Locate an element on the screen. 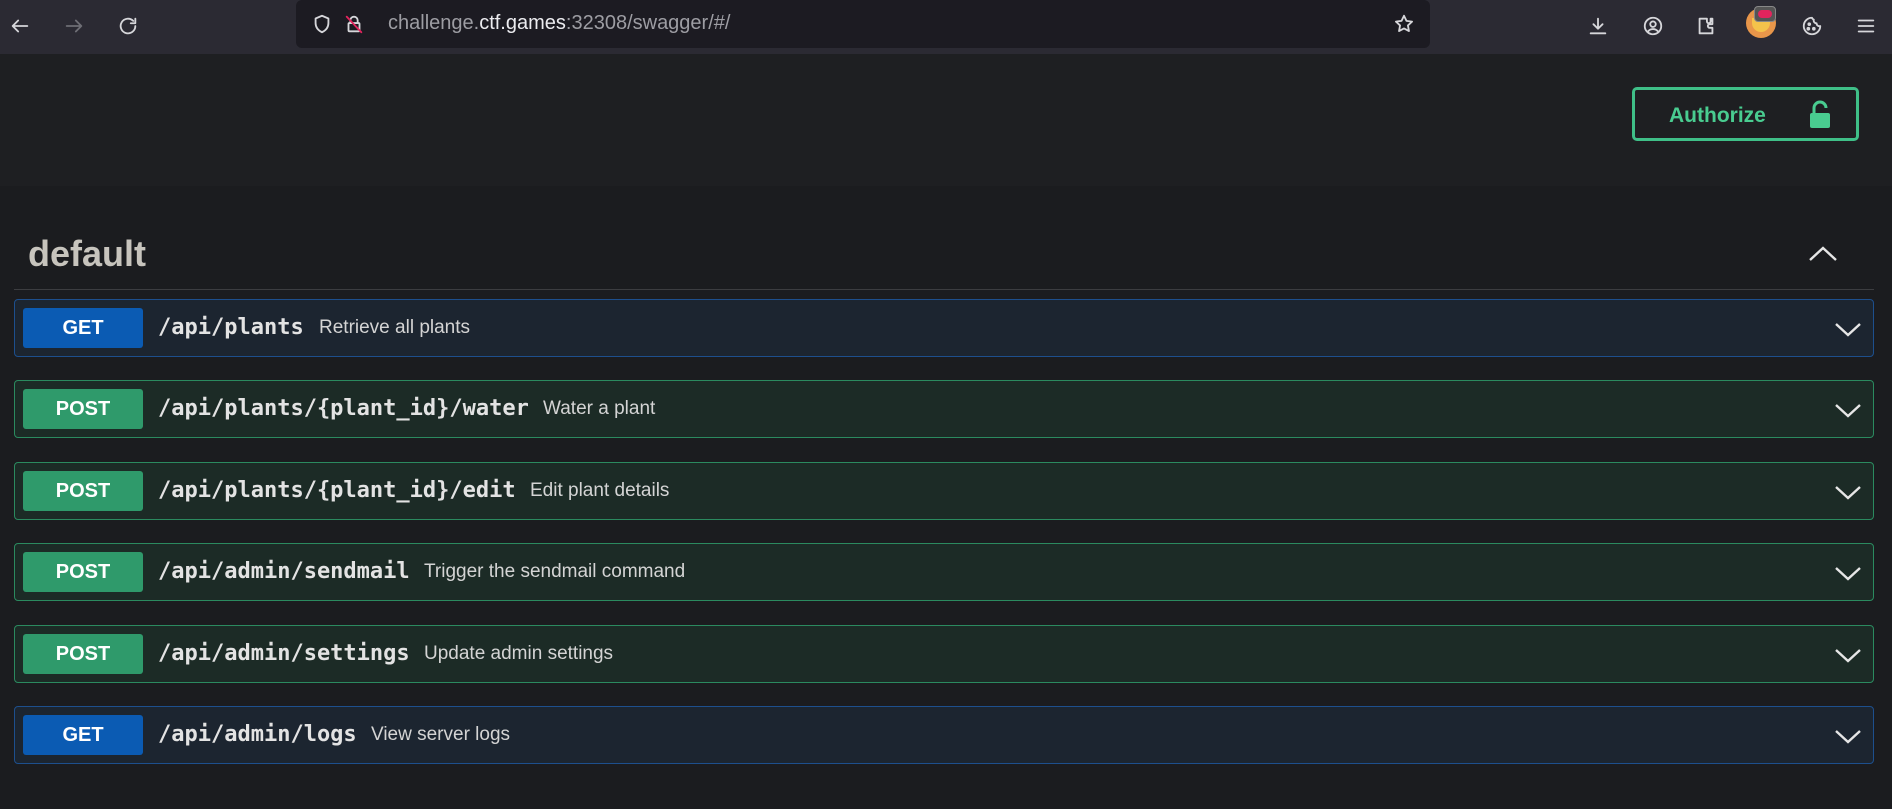 The image size is (1892, 809). download-icon is located at coordinates (1598, 26).